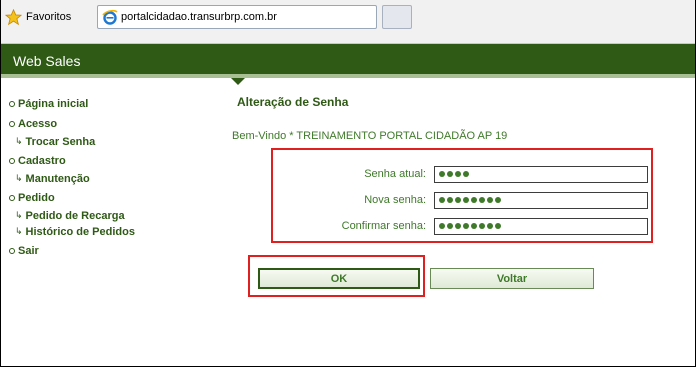 Image resolution: width=696 pixels, height=367 pixels. Describe the element at coordinates (75, 215) in the screenshot. I see `sidebar-subitem-label: Pedido de Recarga` at that location.